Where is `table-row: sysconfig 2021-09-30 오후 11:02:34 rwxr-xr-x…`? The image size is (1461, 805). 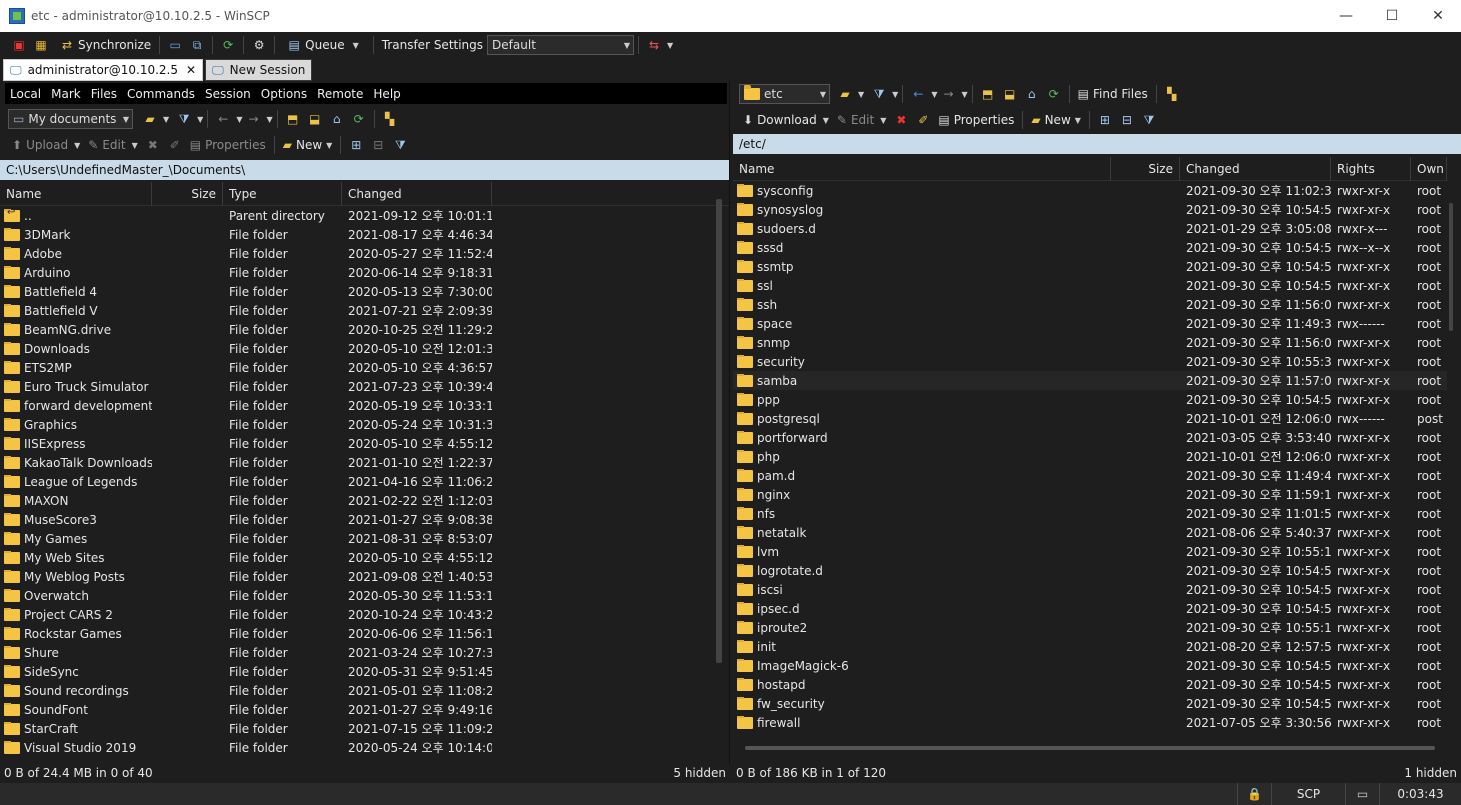
table-row: sysconfig 2021-09-30 오후 11:02:34 rwxr-xr-x… is located at coordinates (1090, 190).